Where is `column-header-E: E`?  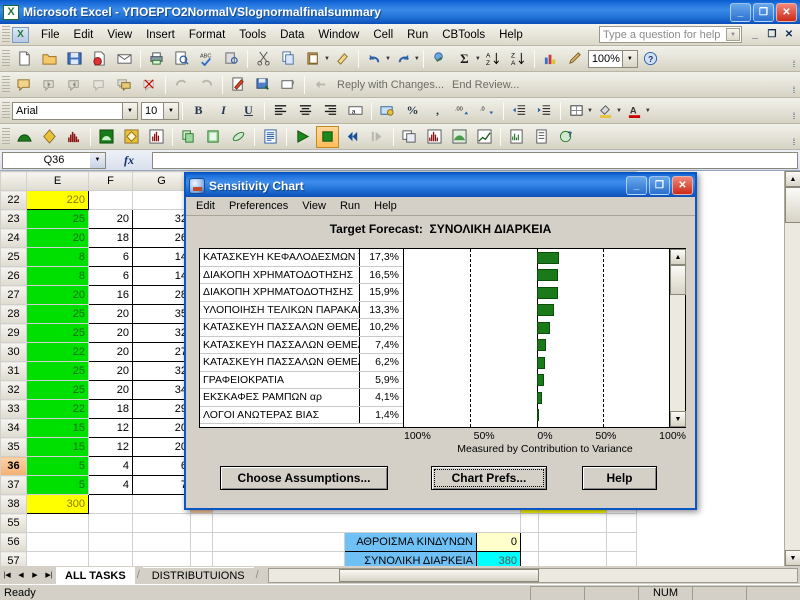 column-header-E: E is located at coordinates (57, 181).